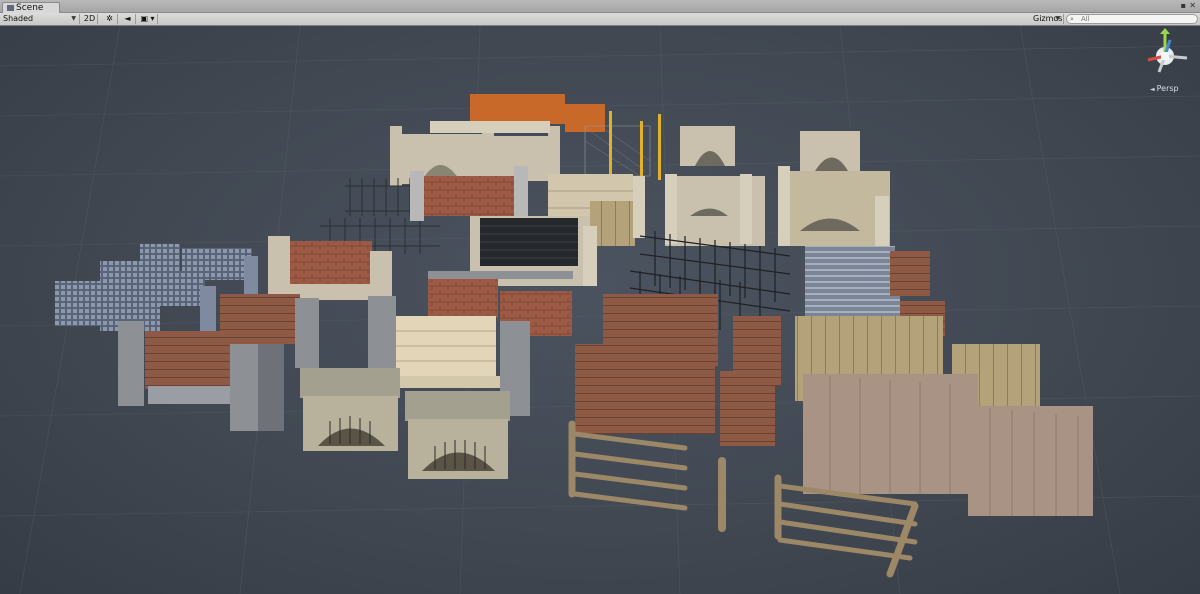 The height and width of the screenshot is (594, 1200). What do you see at coordinates (1183, 6) in the screenshot?
I see `window-menu-icon: ▪` at bounding box center [1183, 6].